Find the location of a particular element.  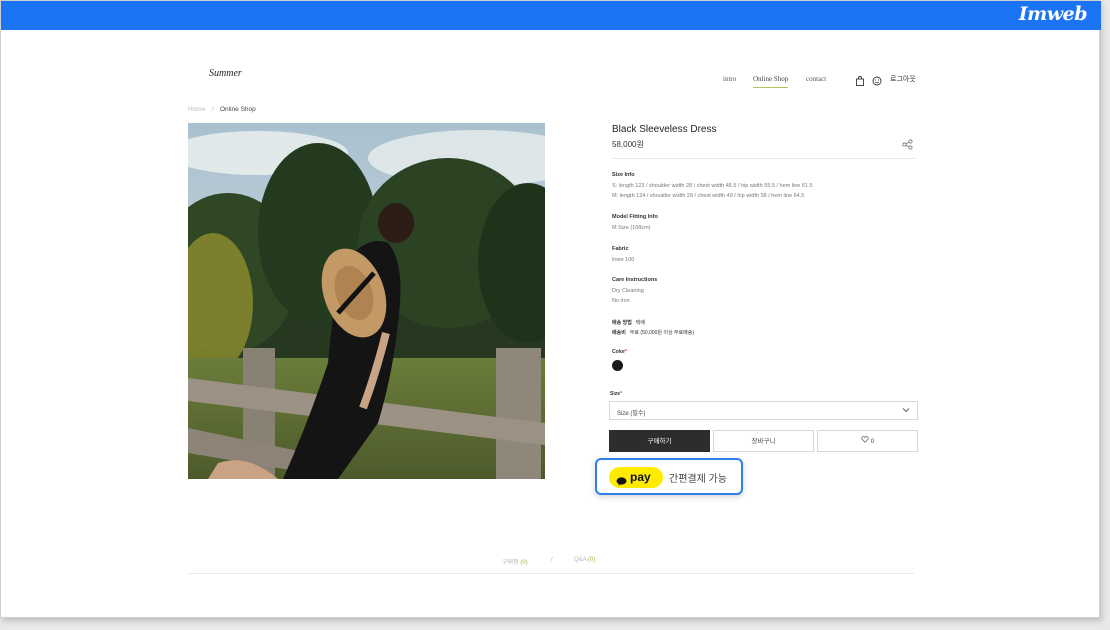

kakaopay-badge: pay 간편결제 가능 is located at coordinates (669, 476).